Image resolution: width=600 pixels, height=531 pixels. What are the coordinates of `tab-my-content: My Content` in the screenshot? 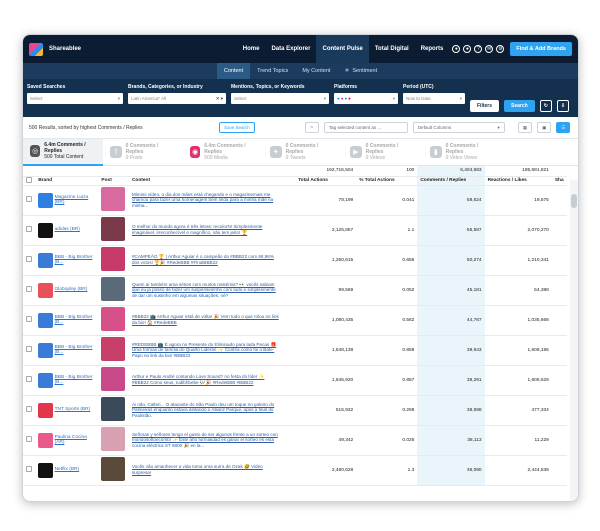 It's located at (316, 71).